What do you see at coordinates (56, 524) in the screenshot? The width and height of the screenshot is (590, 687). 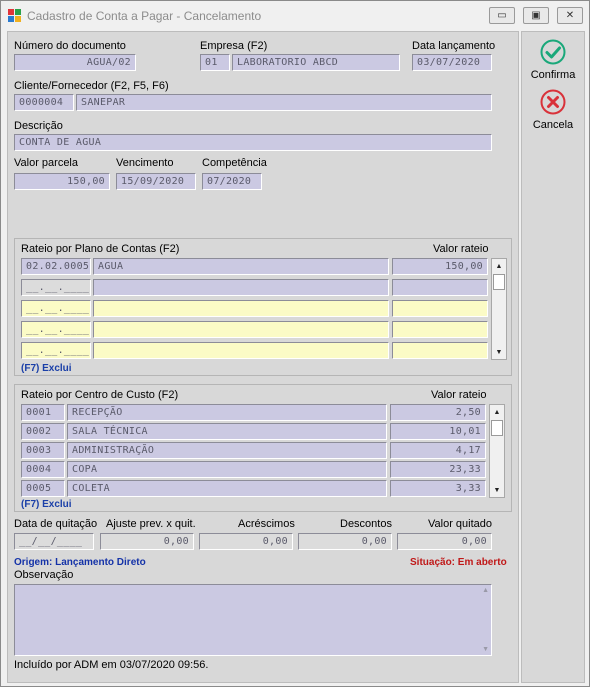 I see `data-quitacao-label: Data de quitação` at bounding box center [56, 524].